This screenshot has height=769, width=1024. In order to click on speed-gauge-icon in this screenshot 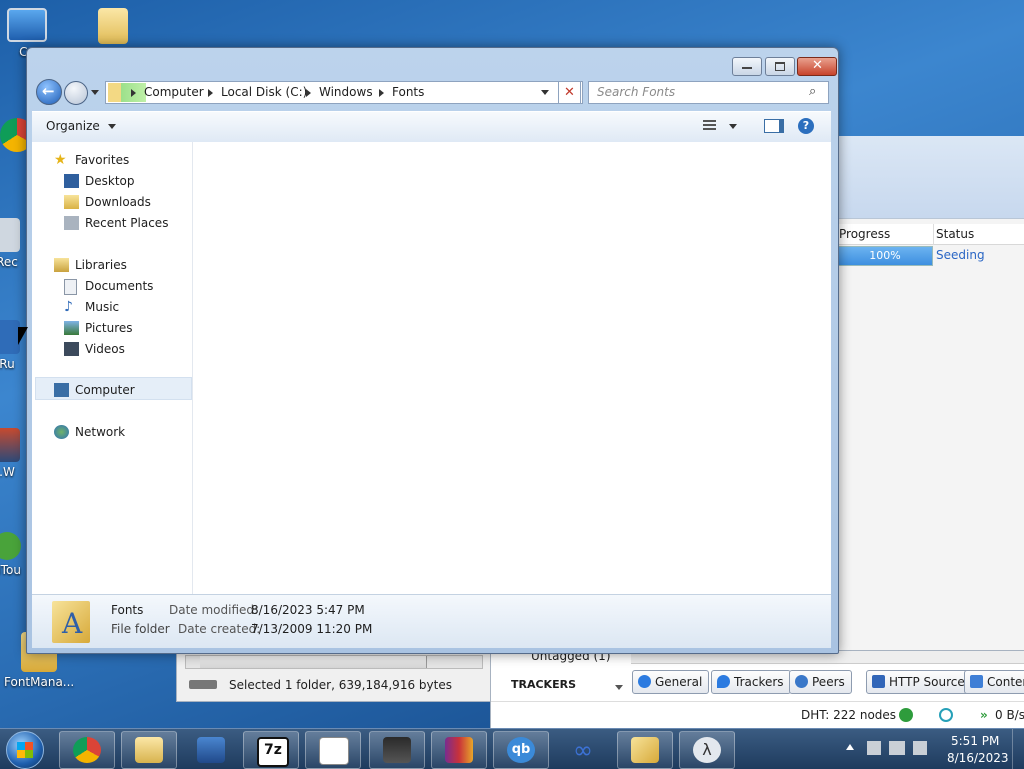, I will do `click(946, 715)`.